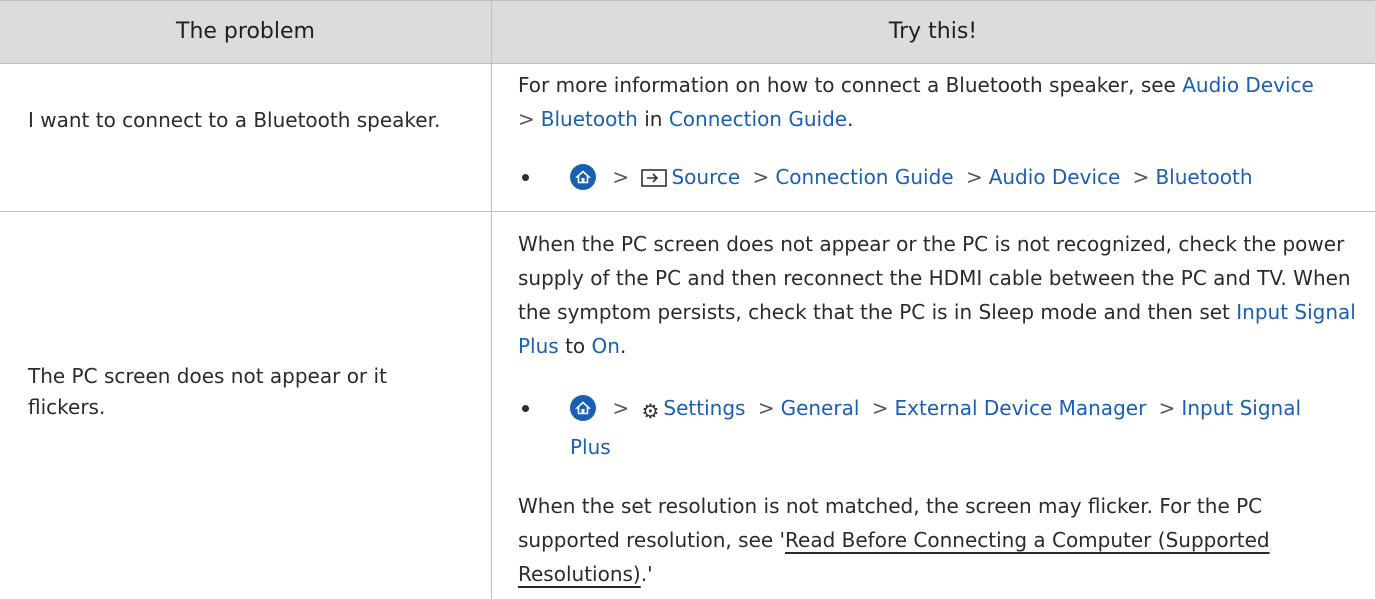  What do you see at coordinates (245, 31) in the screenshot?
I see `header-problem: The problem` at bounding box center [245, 31].